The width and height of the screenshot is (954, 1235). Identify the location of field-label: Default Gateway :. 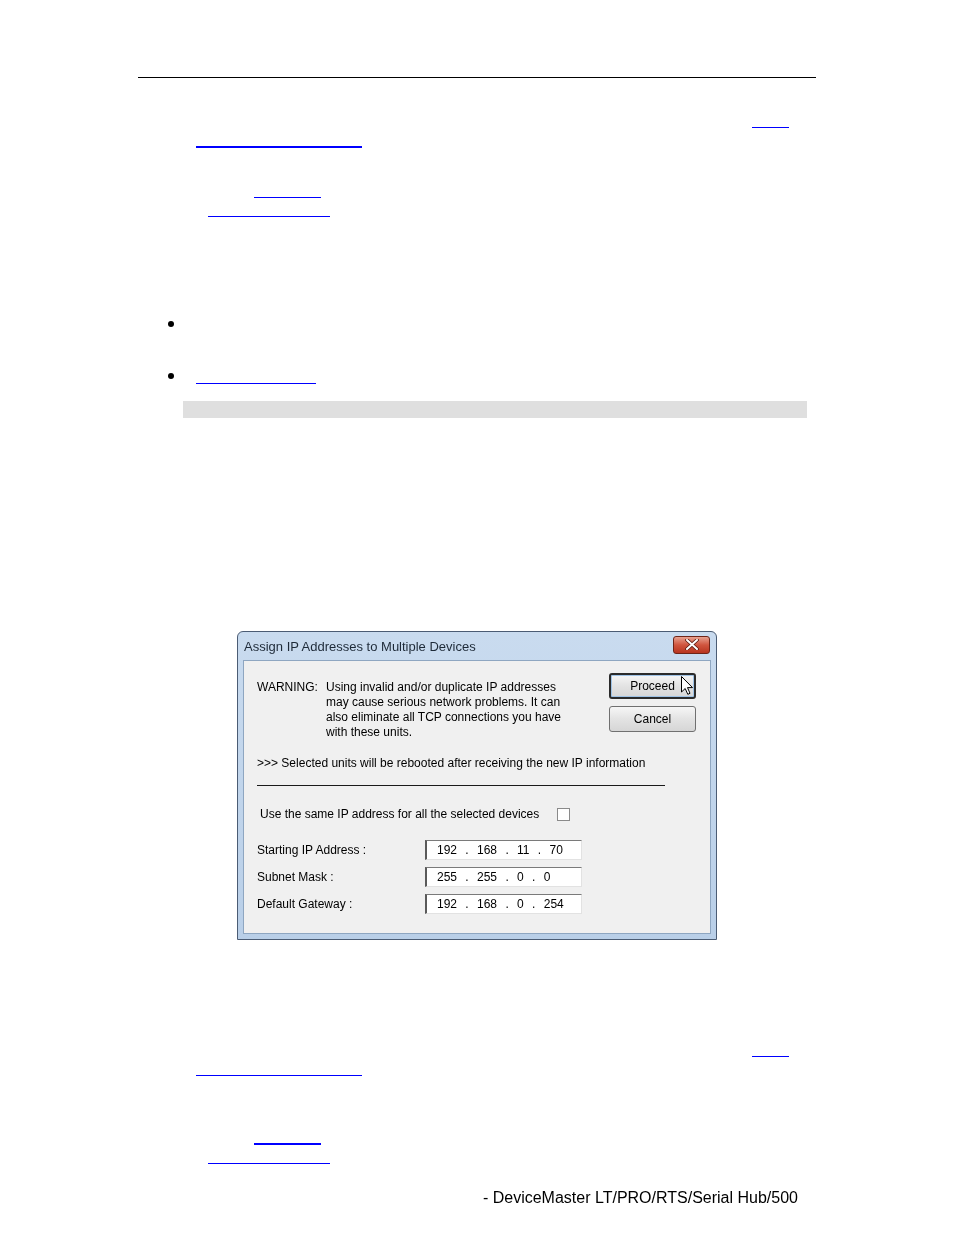
(305, 904).